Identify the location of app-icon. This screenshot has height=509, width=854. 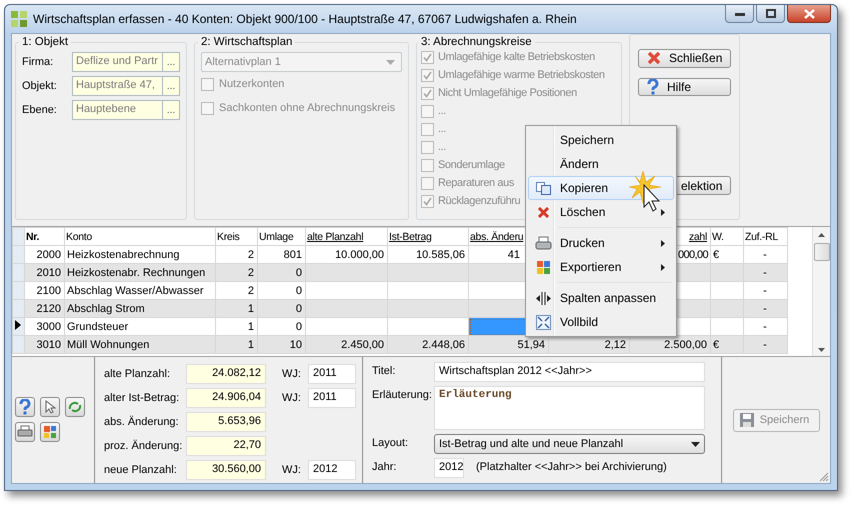
(19, 19).